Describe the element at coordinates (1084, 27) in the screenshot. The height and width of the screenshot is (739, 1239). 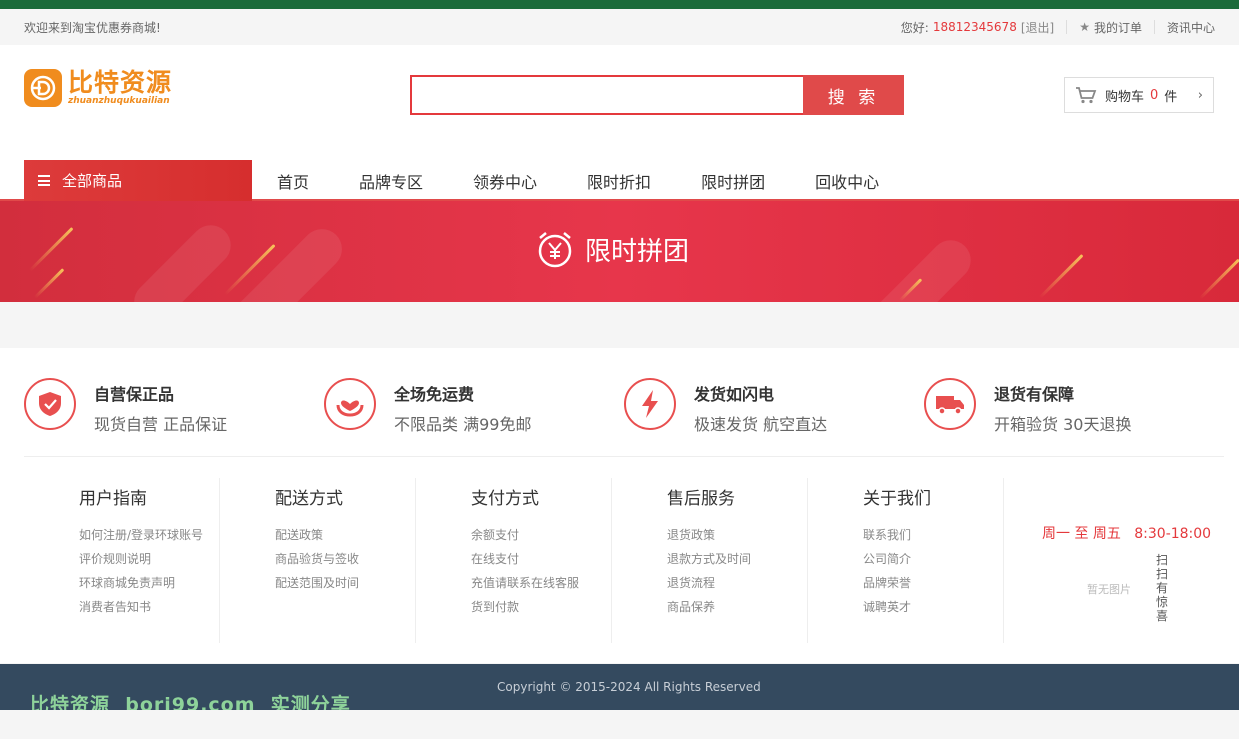
I see `star-icon: ★` at that location.